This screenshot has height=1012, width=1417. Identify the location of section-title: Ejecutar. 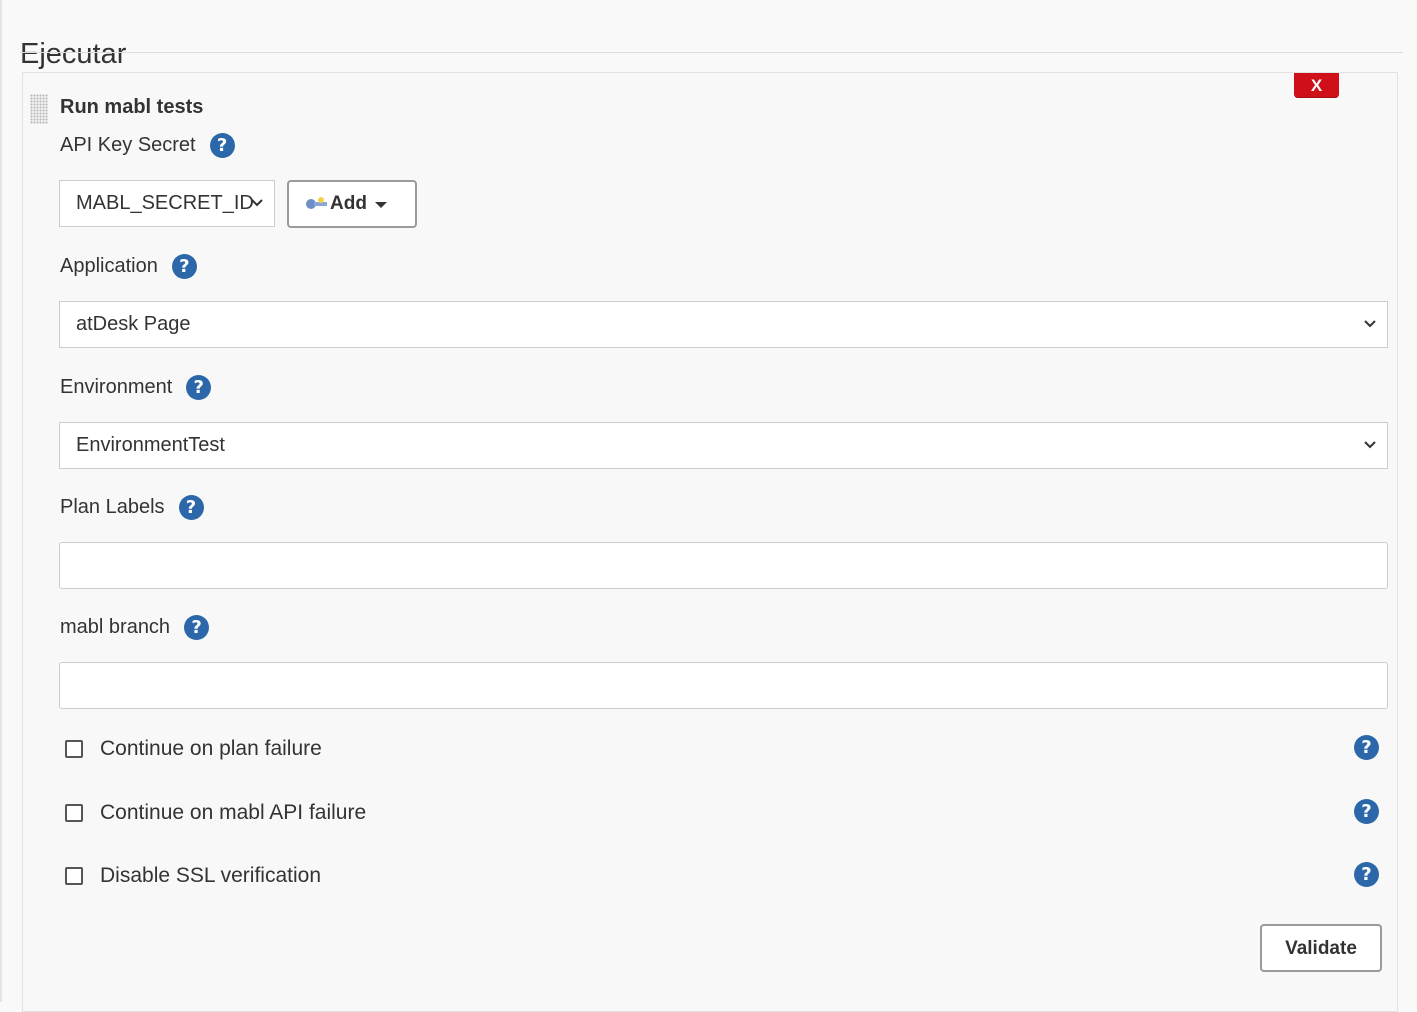
(73, 54).